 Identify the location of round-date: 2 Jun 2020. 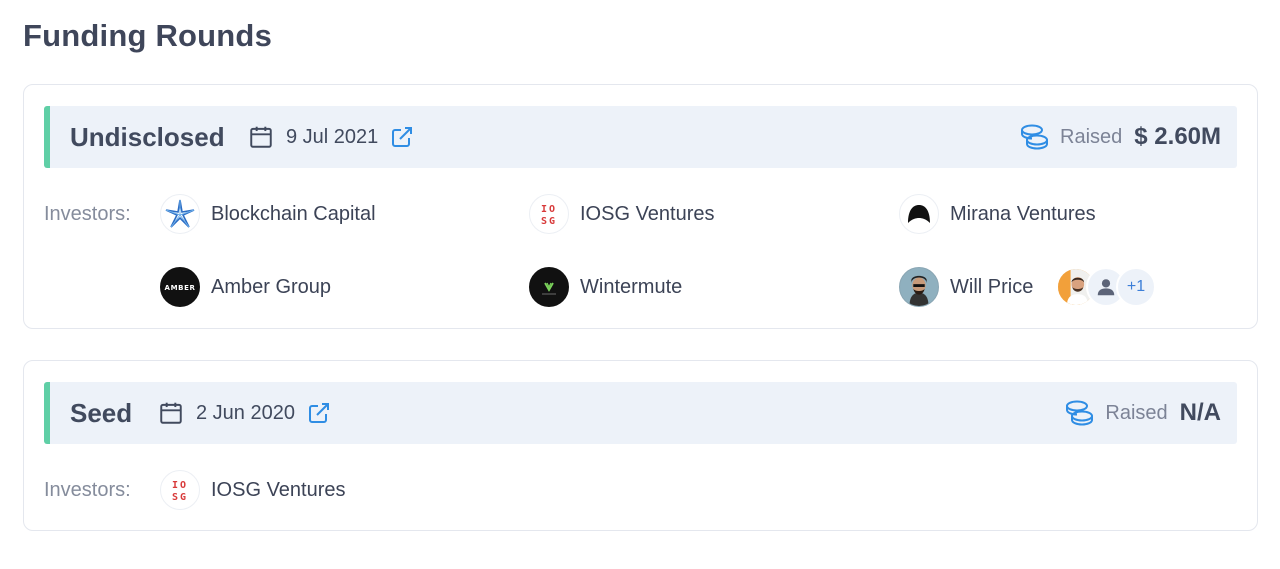
(245, 412).